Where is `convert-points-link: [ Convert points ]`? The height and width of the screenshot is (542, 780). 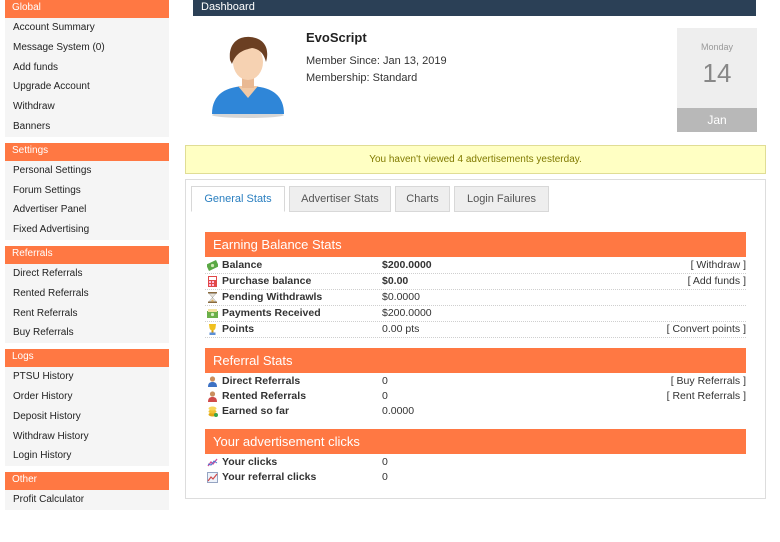 convert-points-link: [ Convert points ] is located at coordinates (706, 329).